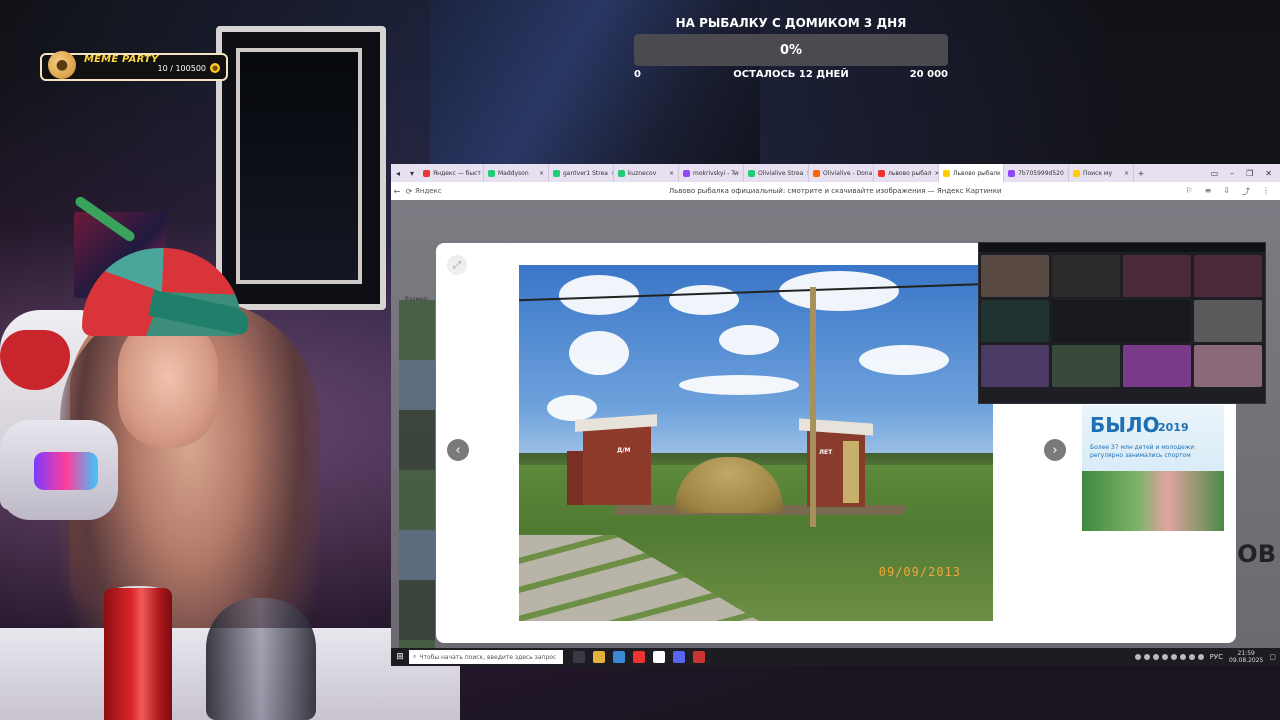  What do you see at coordinates (409, 191) in the screenshot?
I see `reload-icon: ⟳` at bounding box center [409, 191].